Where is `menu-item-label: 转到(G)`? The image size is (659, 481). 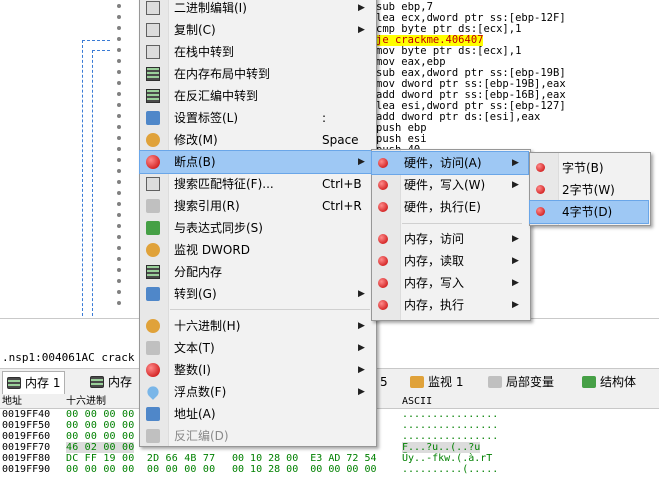 menu-item-label: 转到(G) is located at coordinates (195, 294).